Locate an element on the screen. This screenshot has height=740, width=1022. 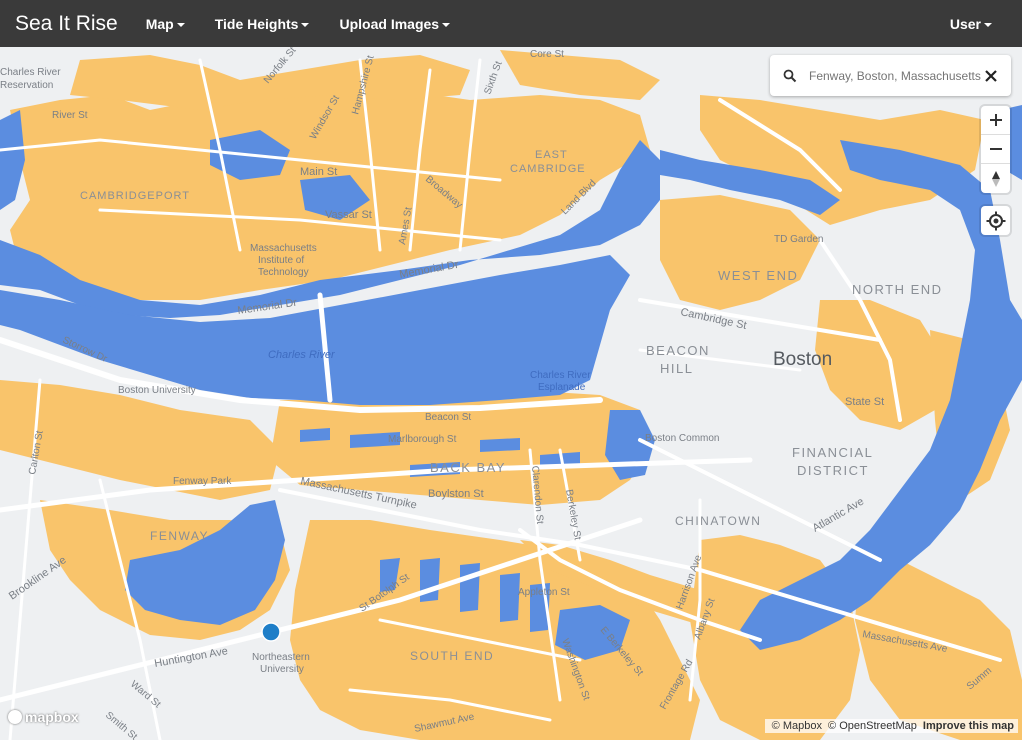
label-core-st: Core St is located at coordinates (547, 54).